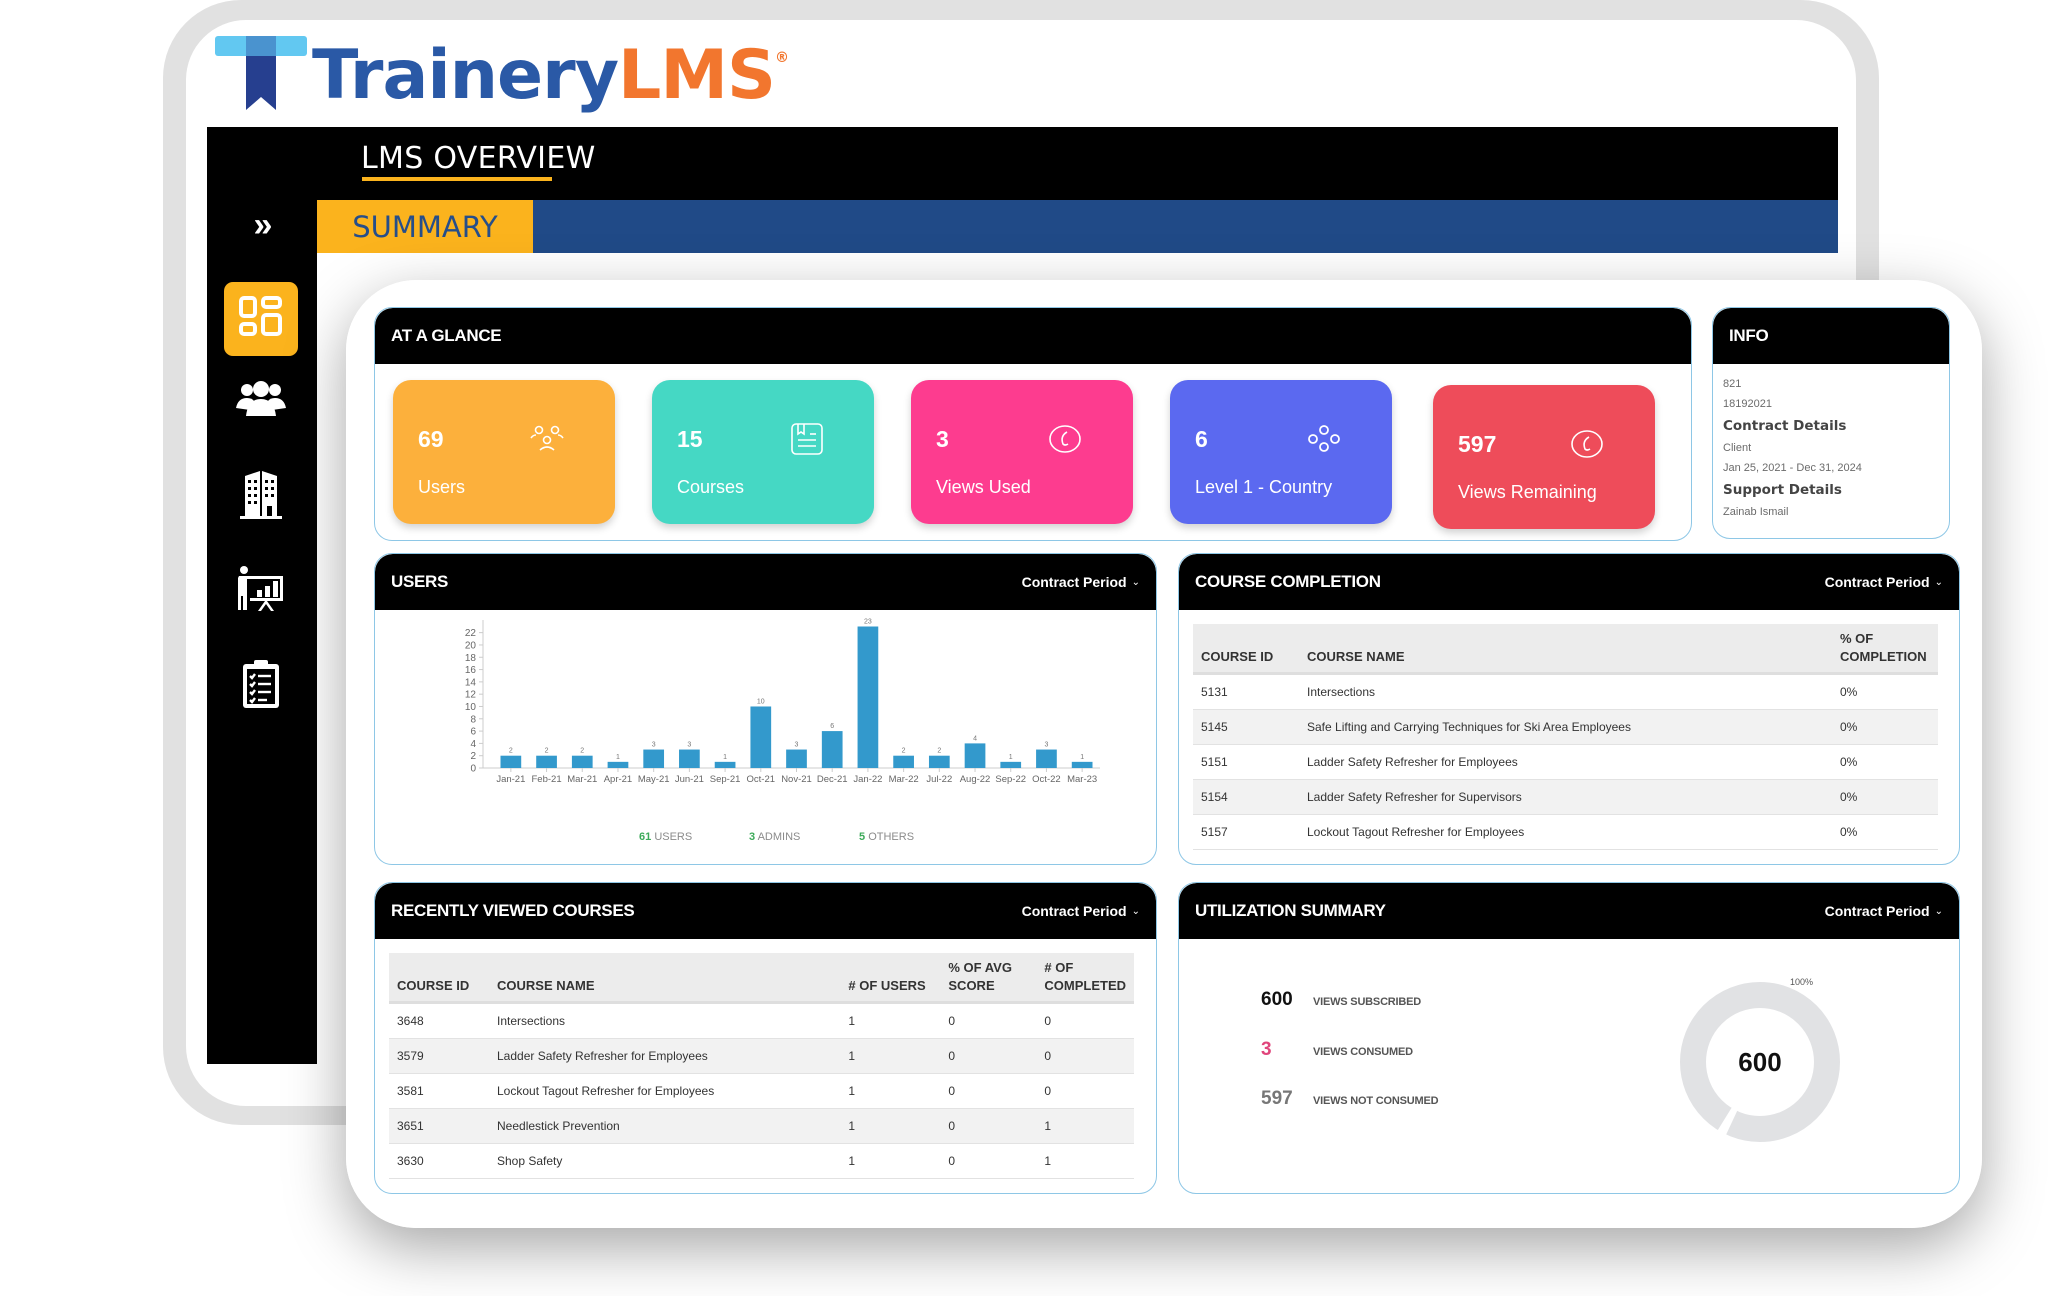 The width and height of the screenshot is (2048, 1296). I want to click on table-cell: Intersections, so click(1565, 691).